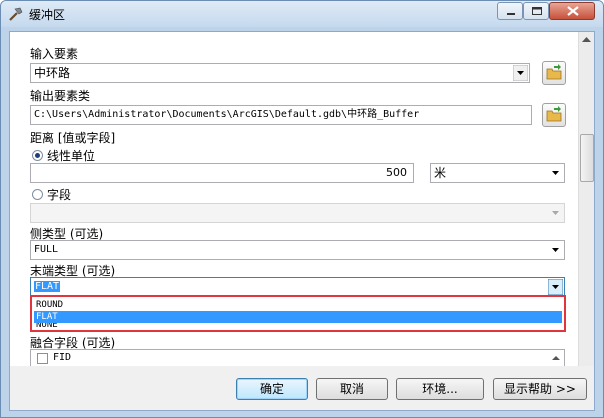 Image resolution: width=604 pixels, height=418 pixels. Describe the element at coordinates (272, 389) in the screenshot. I see `ok-button: 确定` at that location.